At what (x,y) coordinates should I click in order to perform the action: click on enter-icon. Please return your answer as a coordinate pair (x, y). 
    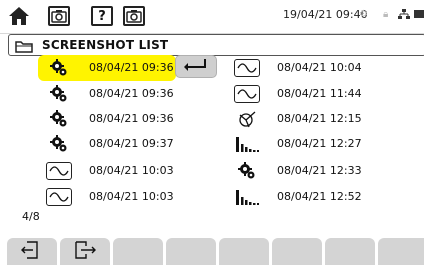
    Looking at the image, I should click on (196, 66).